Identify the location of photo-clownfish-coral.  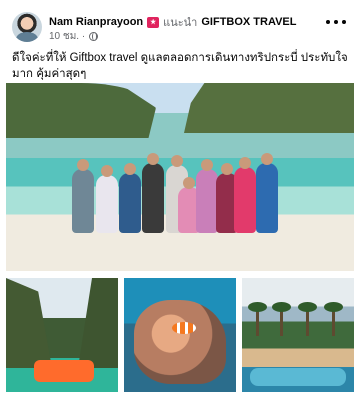
(180, 335).